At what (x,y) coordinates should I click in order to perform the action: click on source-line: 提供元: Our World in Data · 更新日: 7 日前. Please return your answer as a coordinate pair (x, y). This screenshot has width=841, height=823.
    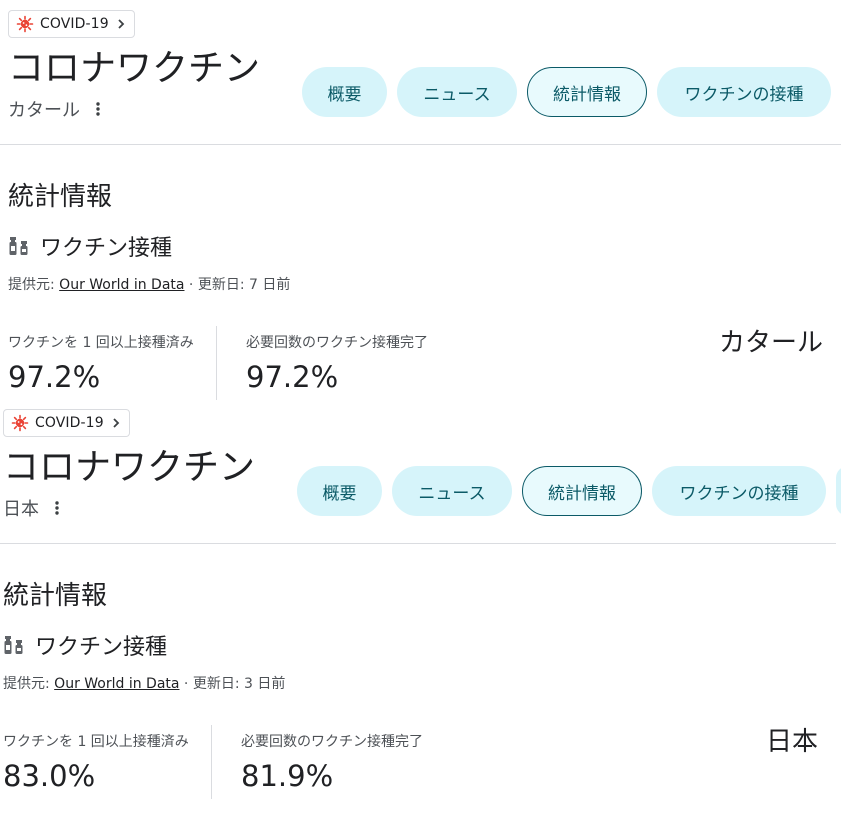
    Looking at the image, I should click on (149, 284).